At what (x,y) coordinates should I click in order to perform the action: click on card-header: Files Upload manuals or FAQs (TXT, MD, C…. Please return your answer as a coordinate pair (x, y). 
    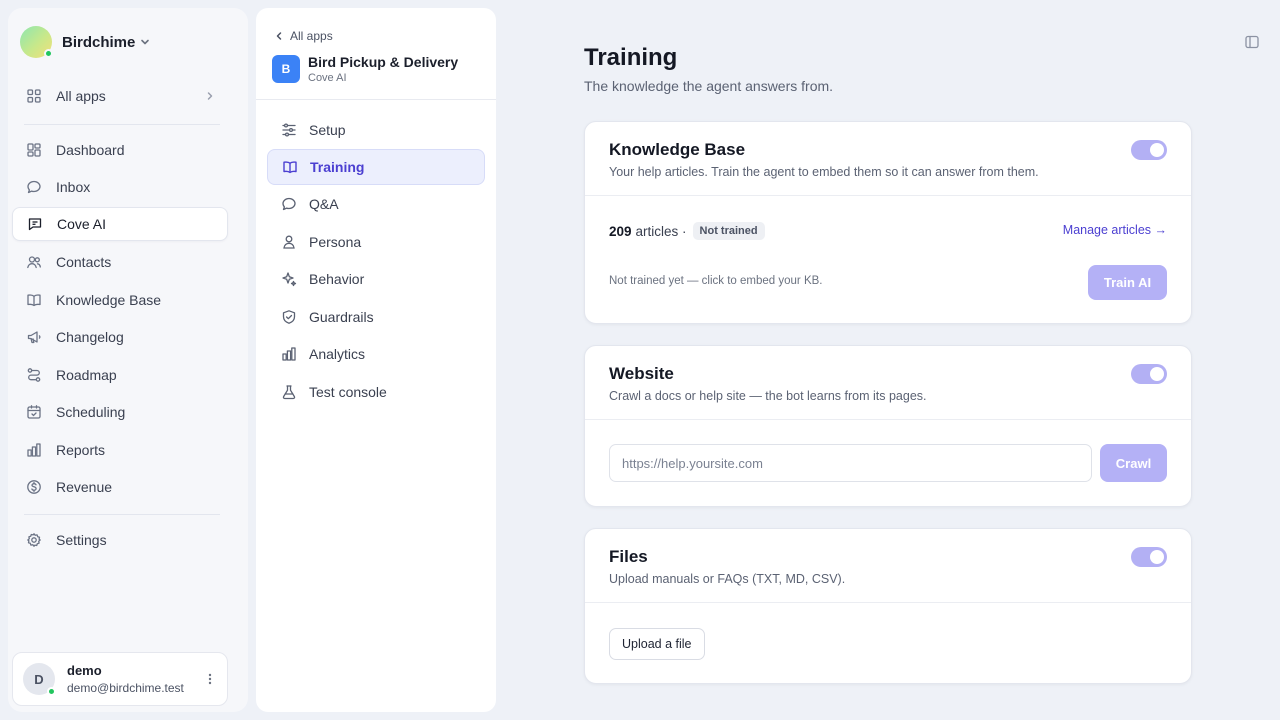
    Looking at the image, I should click on (888, 566).